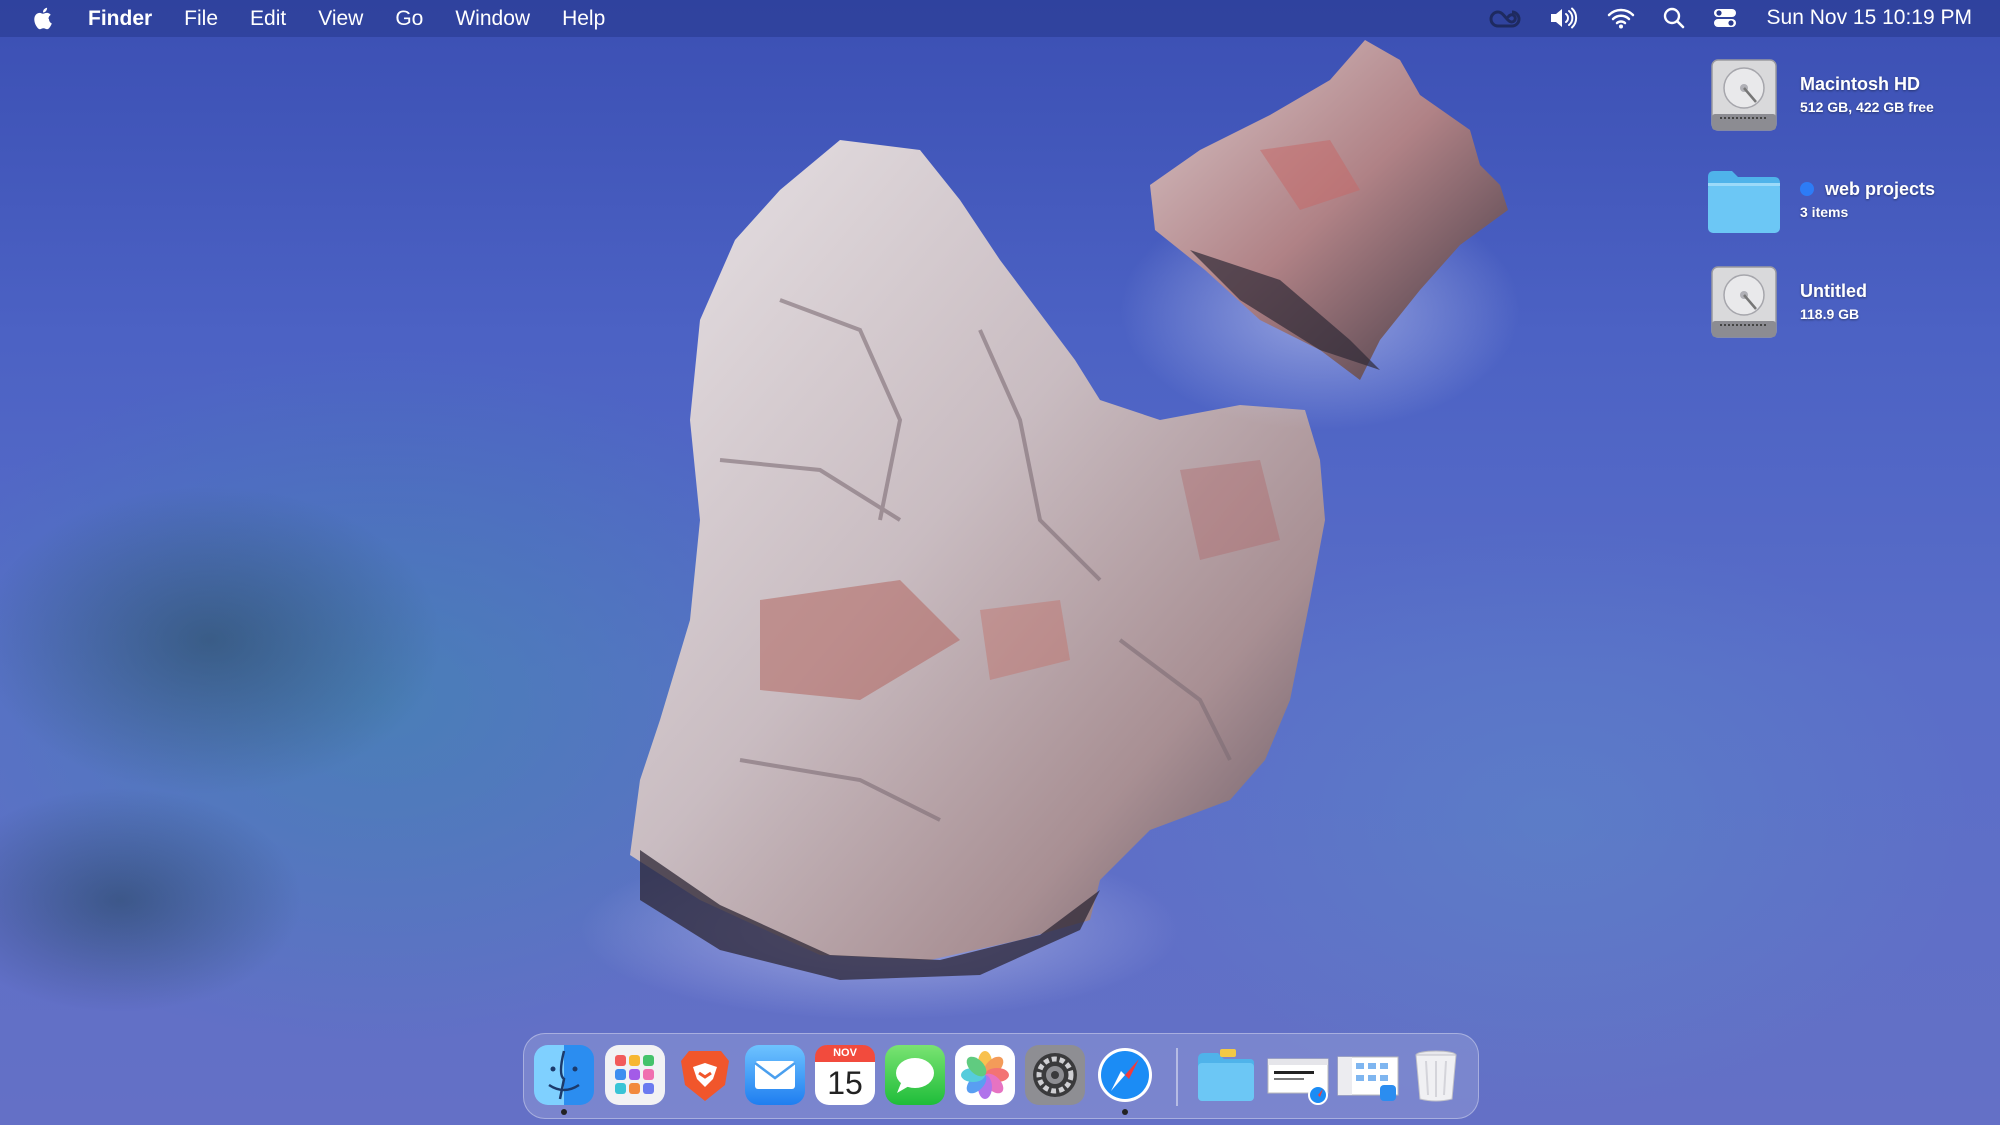  Describe the element at coordinates (1851, 98) in the screenshot. I see `desktop-item-macintosh-hd: Macintosh HD 512 GB, 422 GB free` at that location.